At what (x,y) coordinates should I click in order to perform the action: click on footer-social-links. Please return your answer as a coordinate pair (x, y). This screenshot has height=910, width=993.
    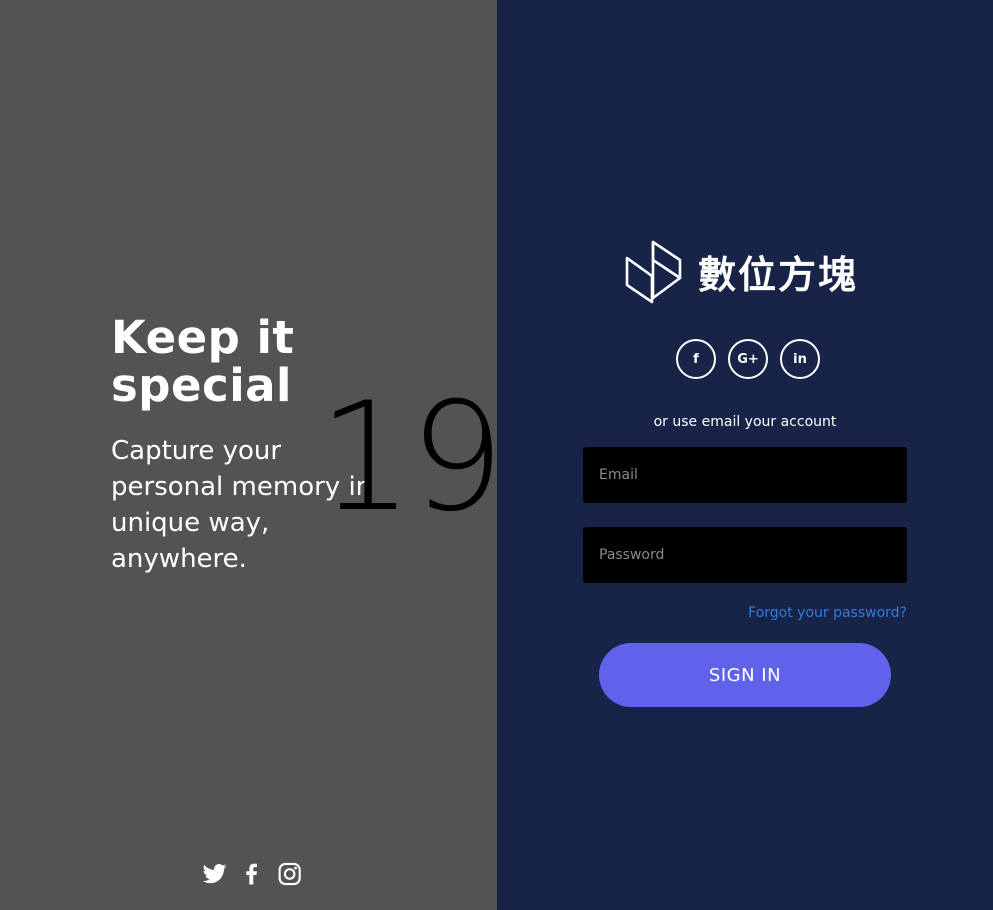
    Looking at the image, I should click on (252, 874).